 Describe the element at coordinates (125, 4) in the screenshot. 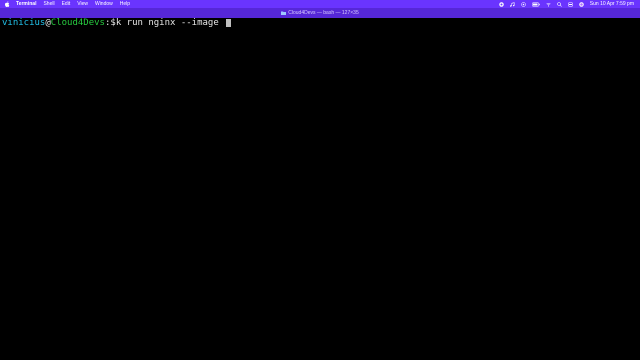

I see `menu-help: Help` at that location.